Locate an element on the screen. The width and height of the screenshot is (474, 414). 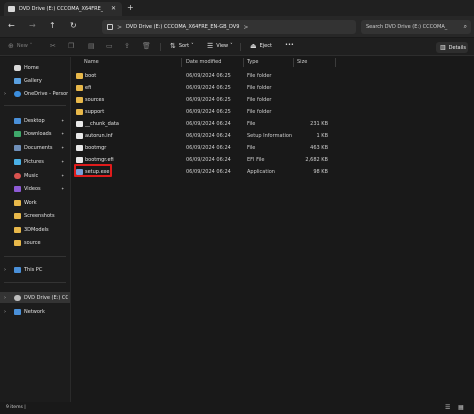
breadcrumb: DVD Drive (E:) CCCOMA_X64FRE_EN-GB_DV9 is located at coordinates (182, 27).